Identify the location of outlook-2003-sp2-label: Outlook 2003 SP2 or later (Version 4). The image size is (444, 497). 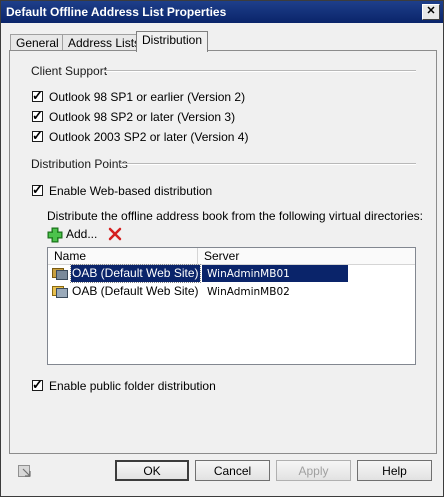
(149, 137).